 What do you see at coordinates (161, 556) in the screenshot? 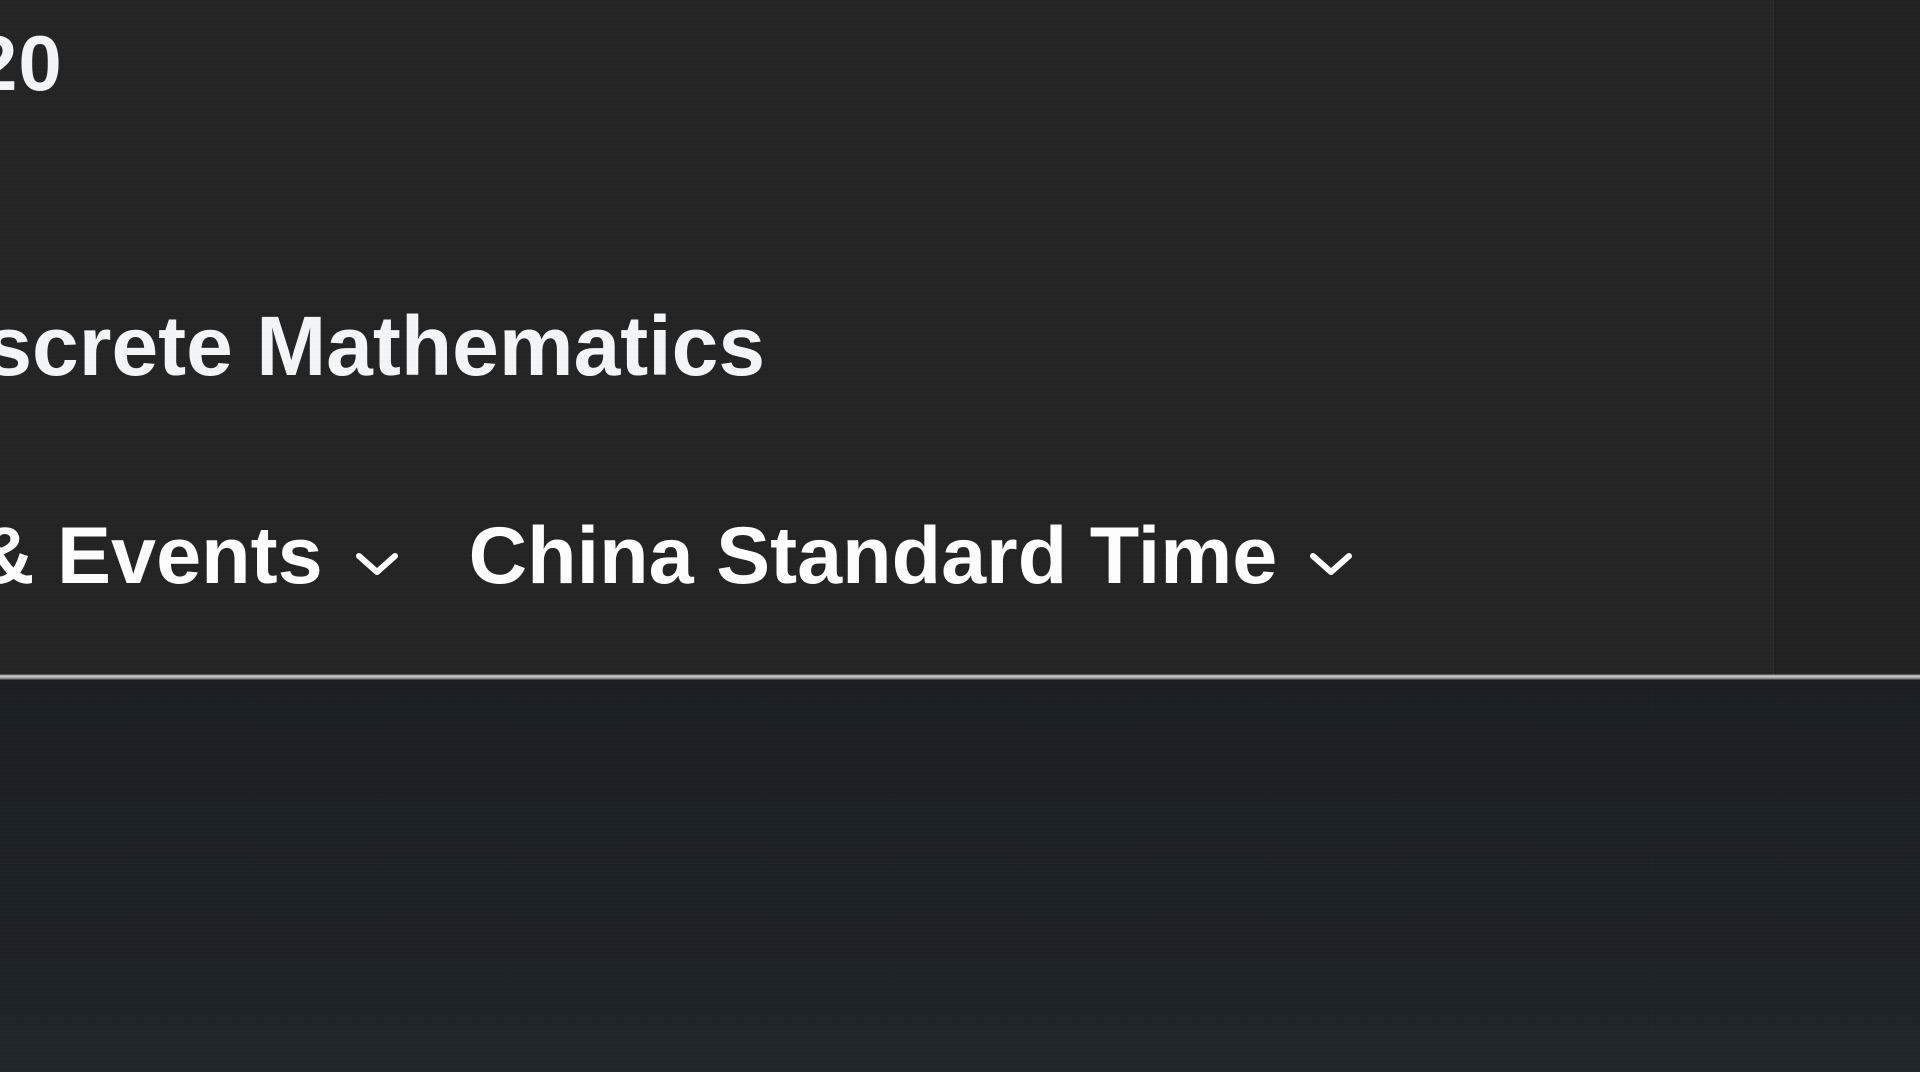
I see `events-filter-label: & Events` at bounding box center [161, 556].